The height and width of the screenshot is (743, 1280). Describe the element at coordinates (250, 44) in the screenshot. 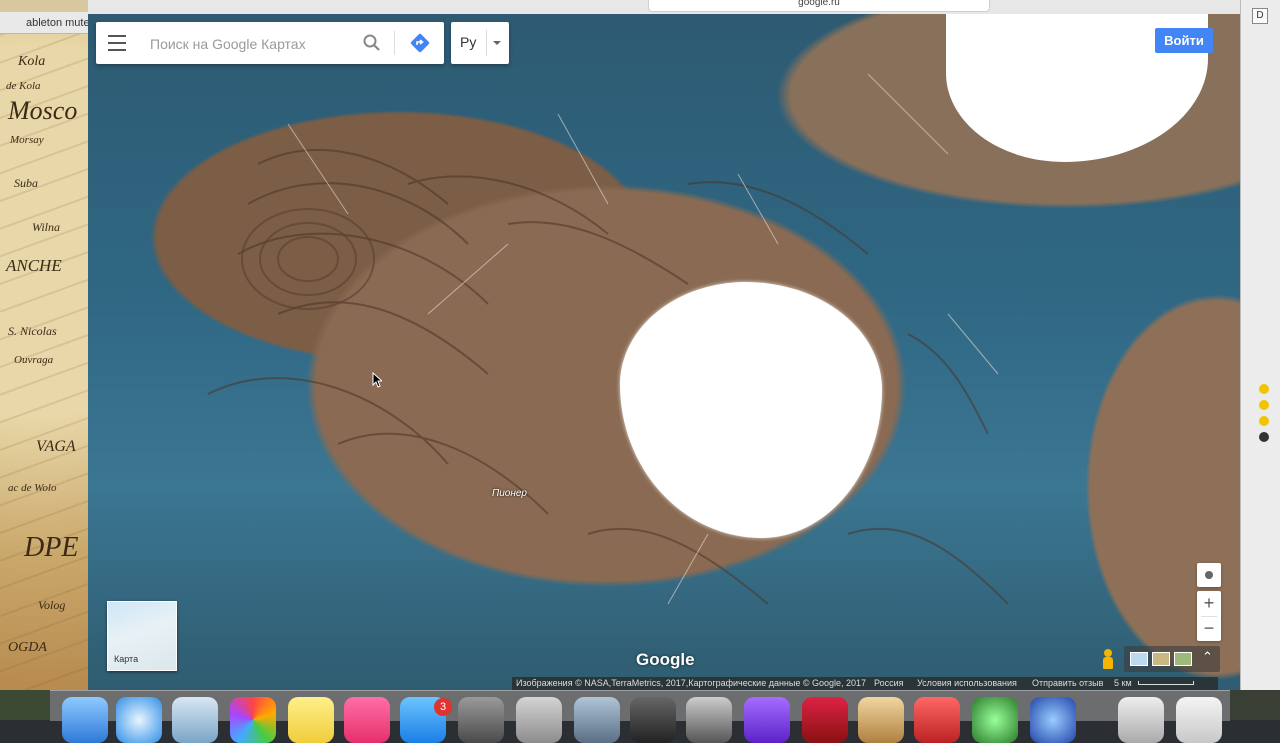

I see `search-input` at that location.